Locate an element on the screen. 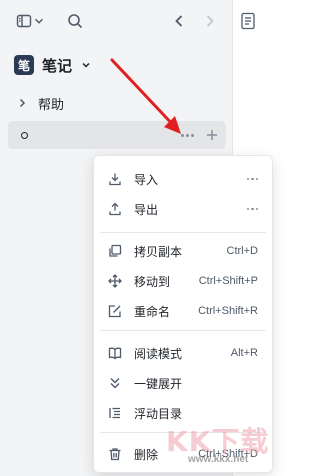 This screenshot has height=476, width=320. menu-item-shortcut: Ctrl+Shift+P is located at coordinates (228, 281).